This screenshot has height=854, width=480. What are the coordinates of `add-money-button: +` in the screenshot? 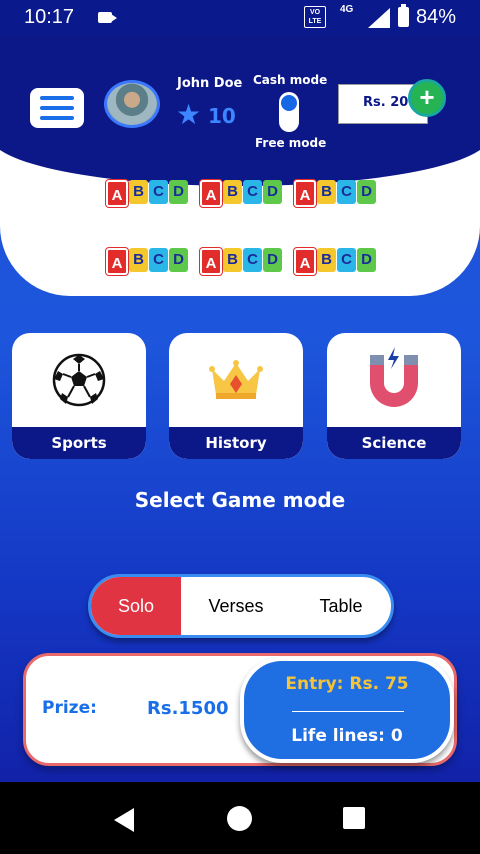 It's located at (427, 98).